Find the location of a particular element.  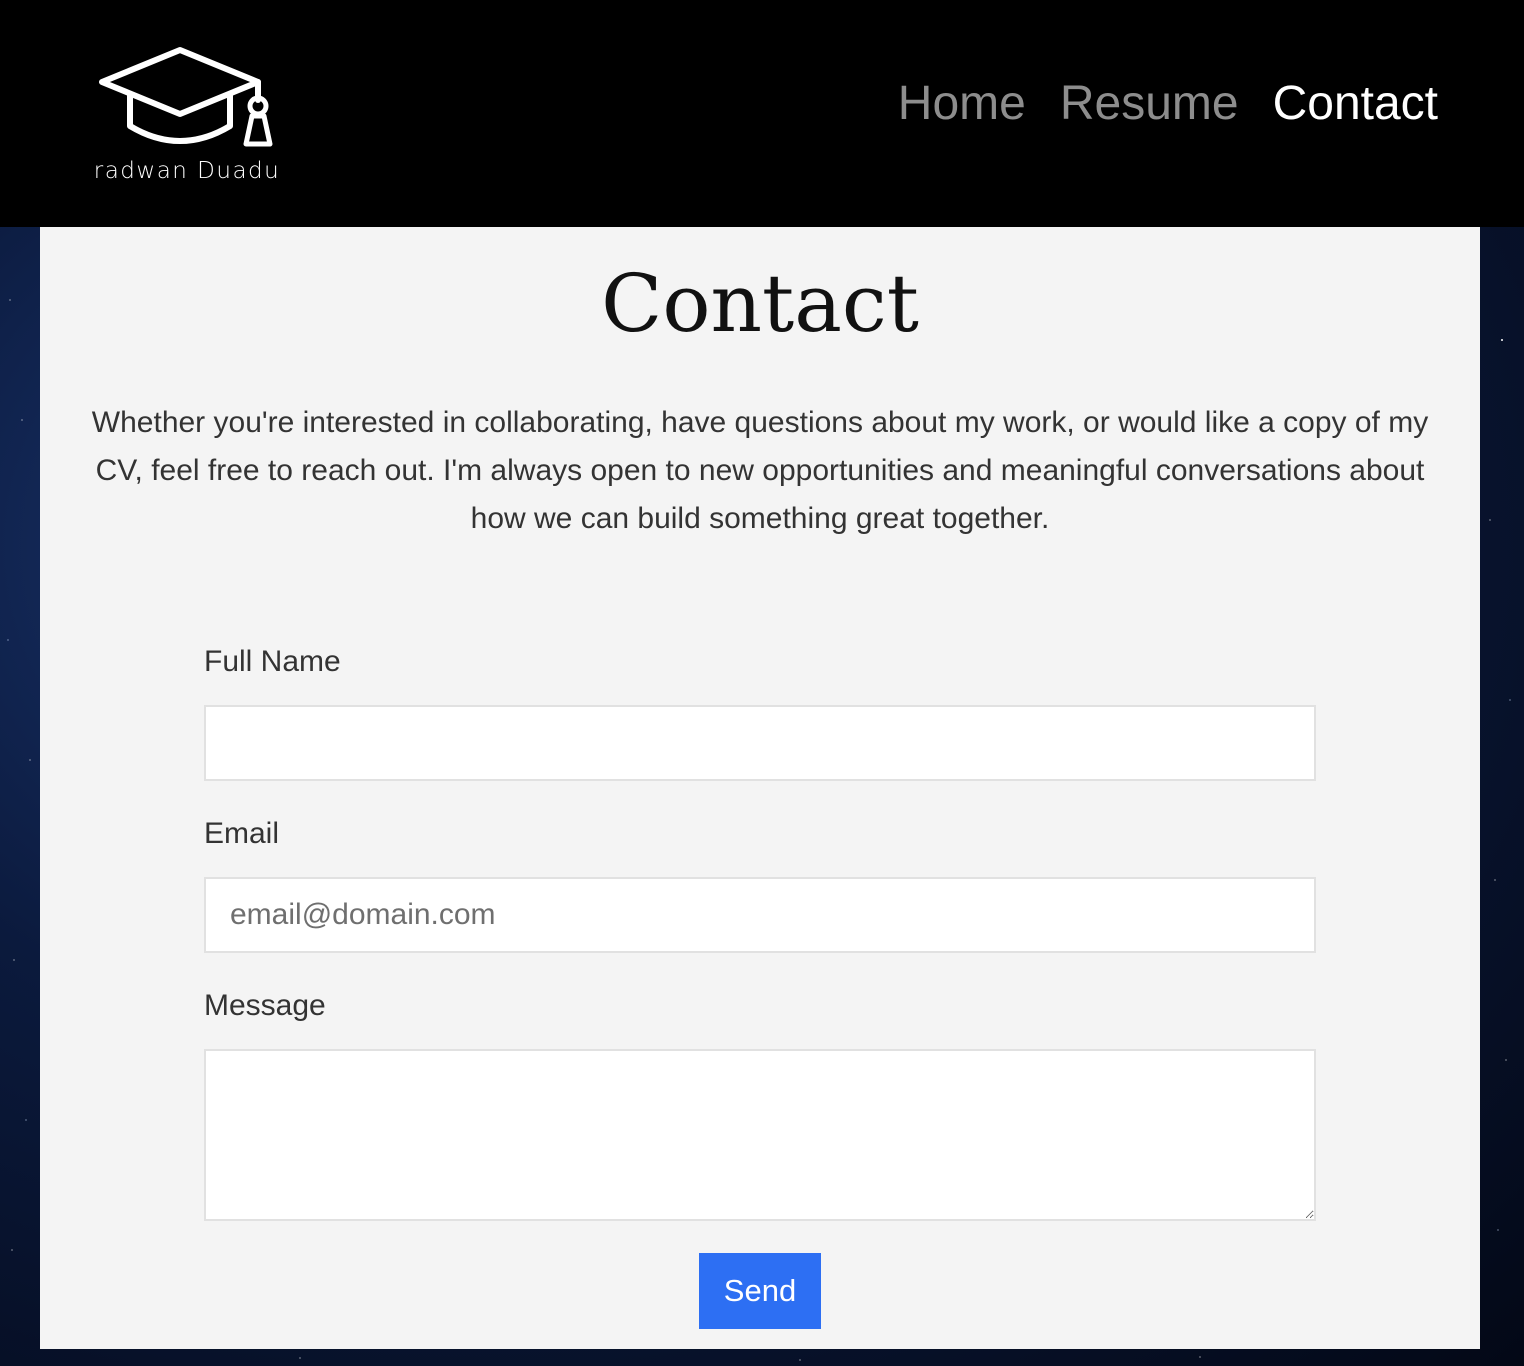

graduation-cap-icon is located at coordinates (186, 97).